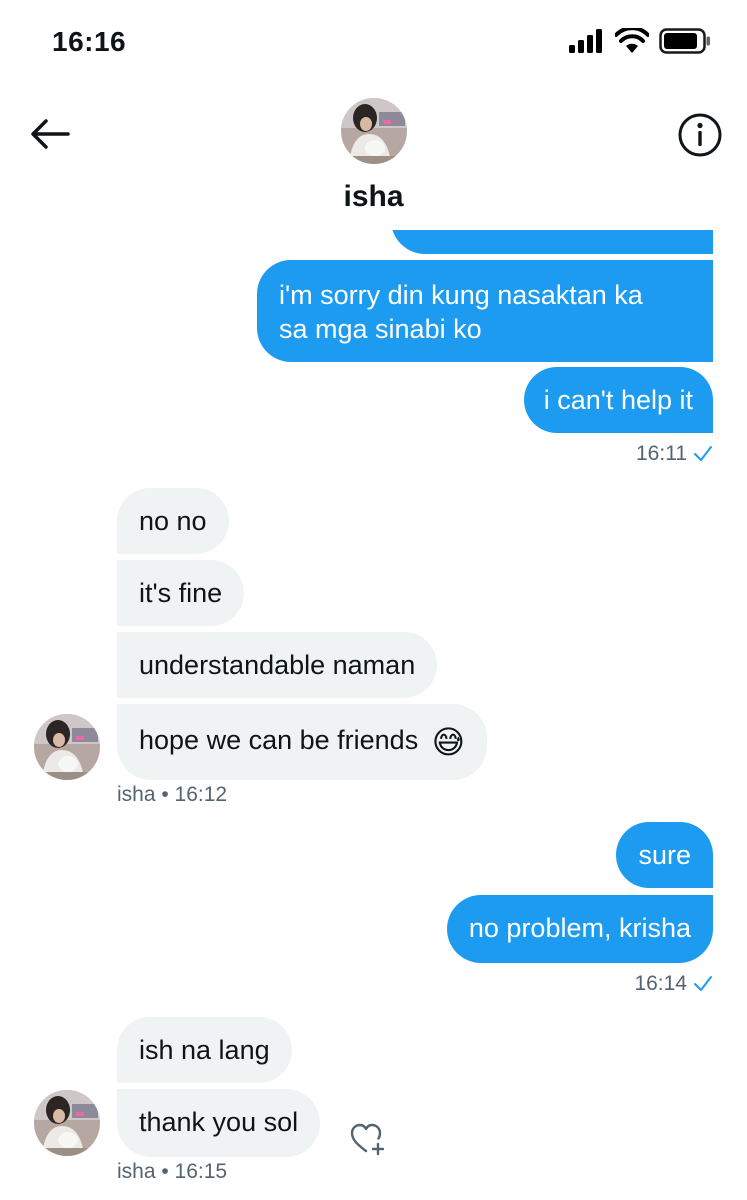 The width and height of the screenshot is (747, 1200). I want to click on status-icons, so click(640, 41).